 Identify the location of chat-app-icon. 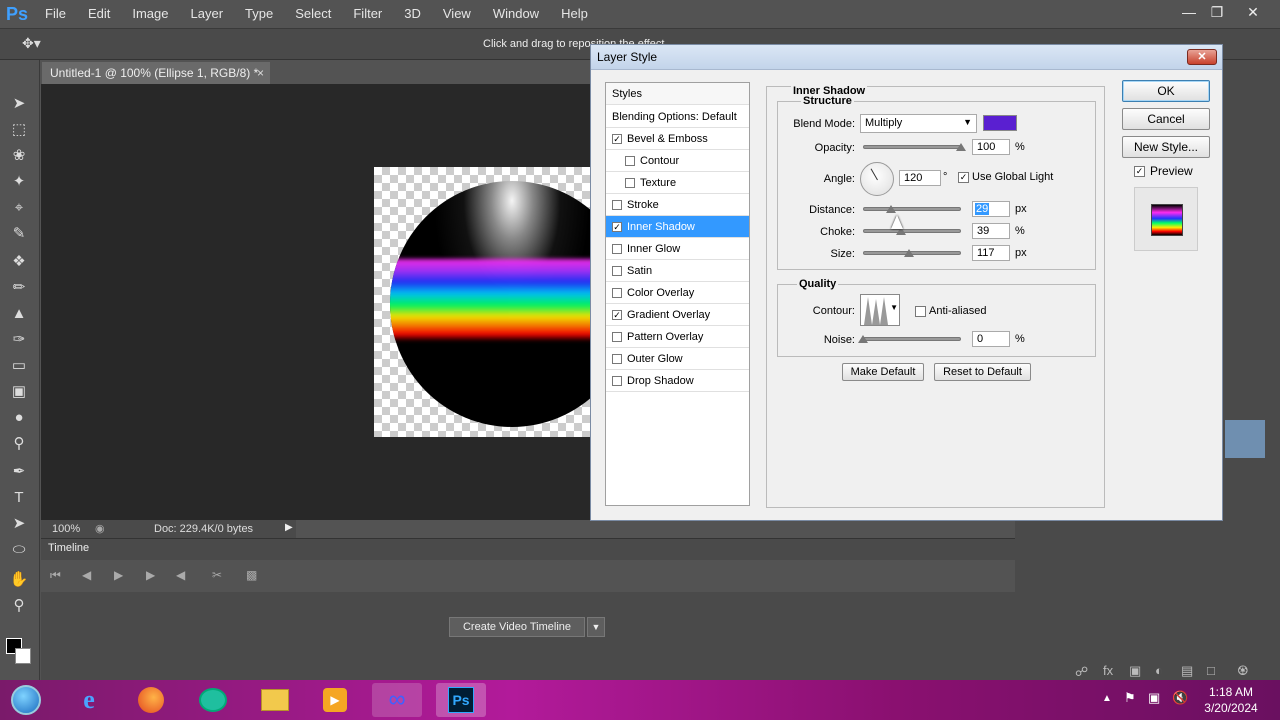
(213, 700).